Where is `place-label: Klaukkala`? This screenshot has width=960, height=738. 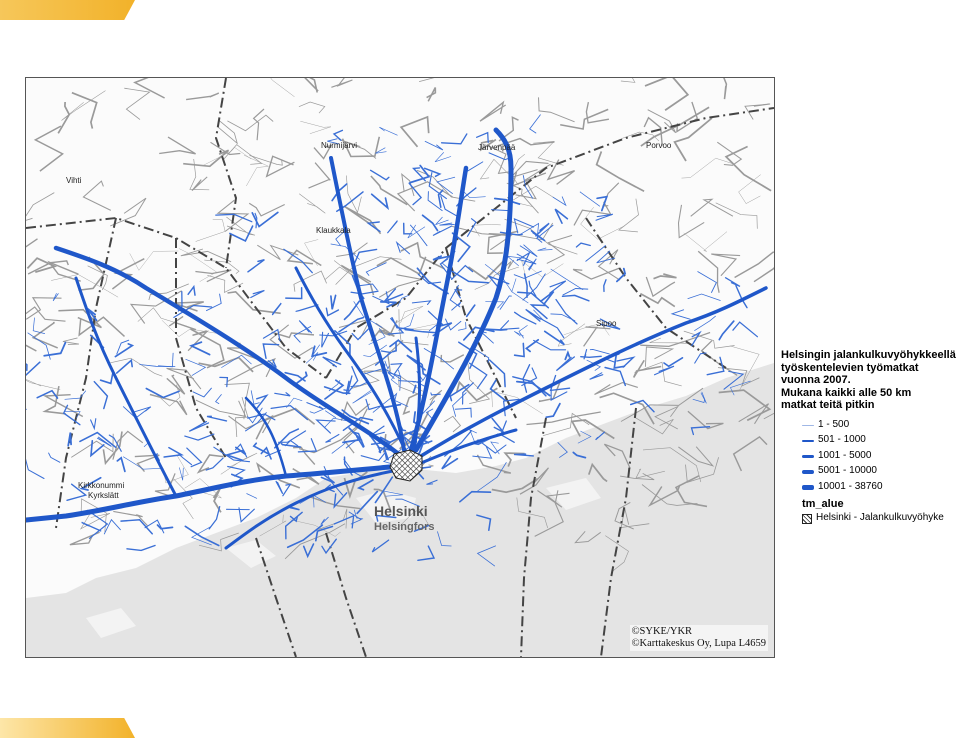 place-label: Klaukkala is located at coordinates (333, 230).